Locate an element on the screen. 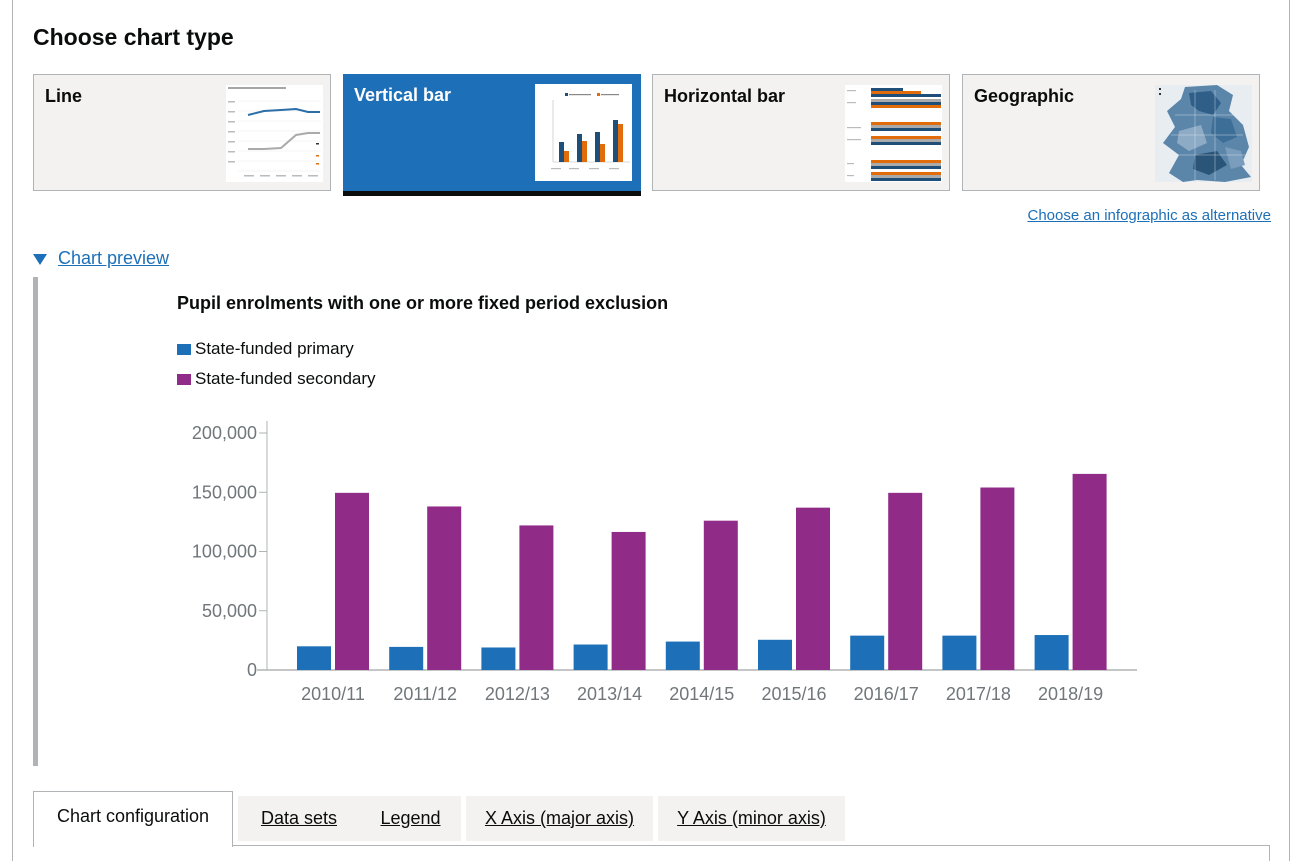  chart-preview-label: Chart preview is located at coordinates (114, 258).